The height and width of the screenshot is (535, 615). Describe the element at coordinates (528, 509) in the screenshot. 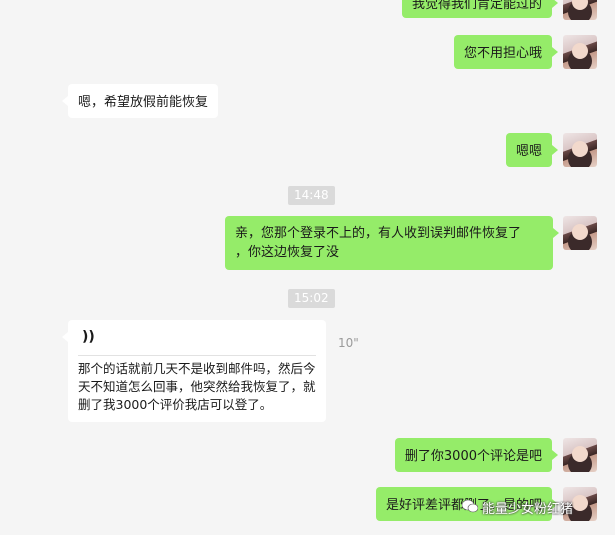

I see `watermark-text: 能量少女粉红猪` at that location.